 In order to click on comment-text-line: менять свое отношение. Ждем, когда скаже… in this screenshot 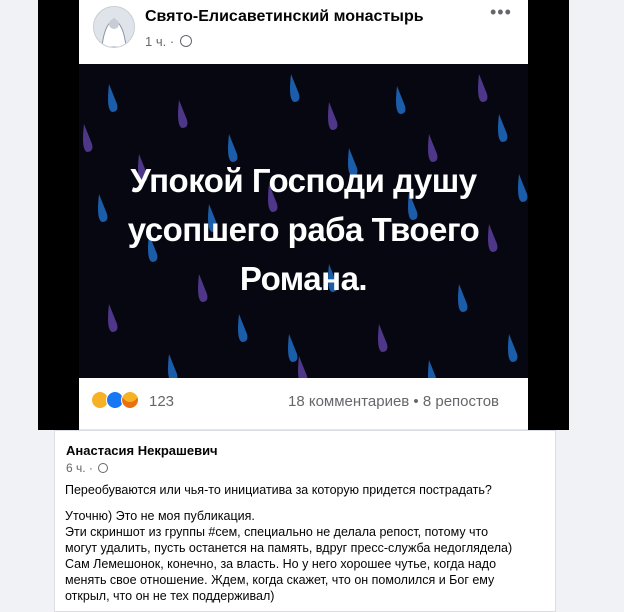, I will do `click(280, 580)`.